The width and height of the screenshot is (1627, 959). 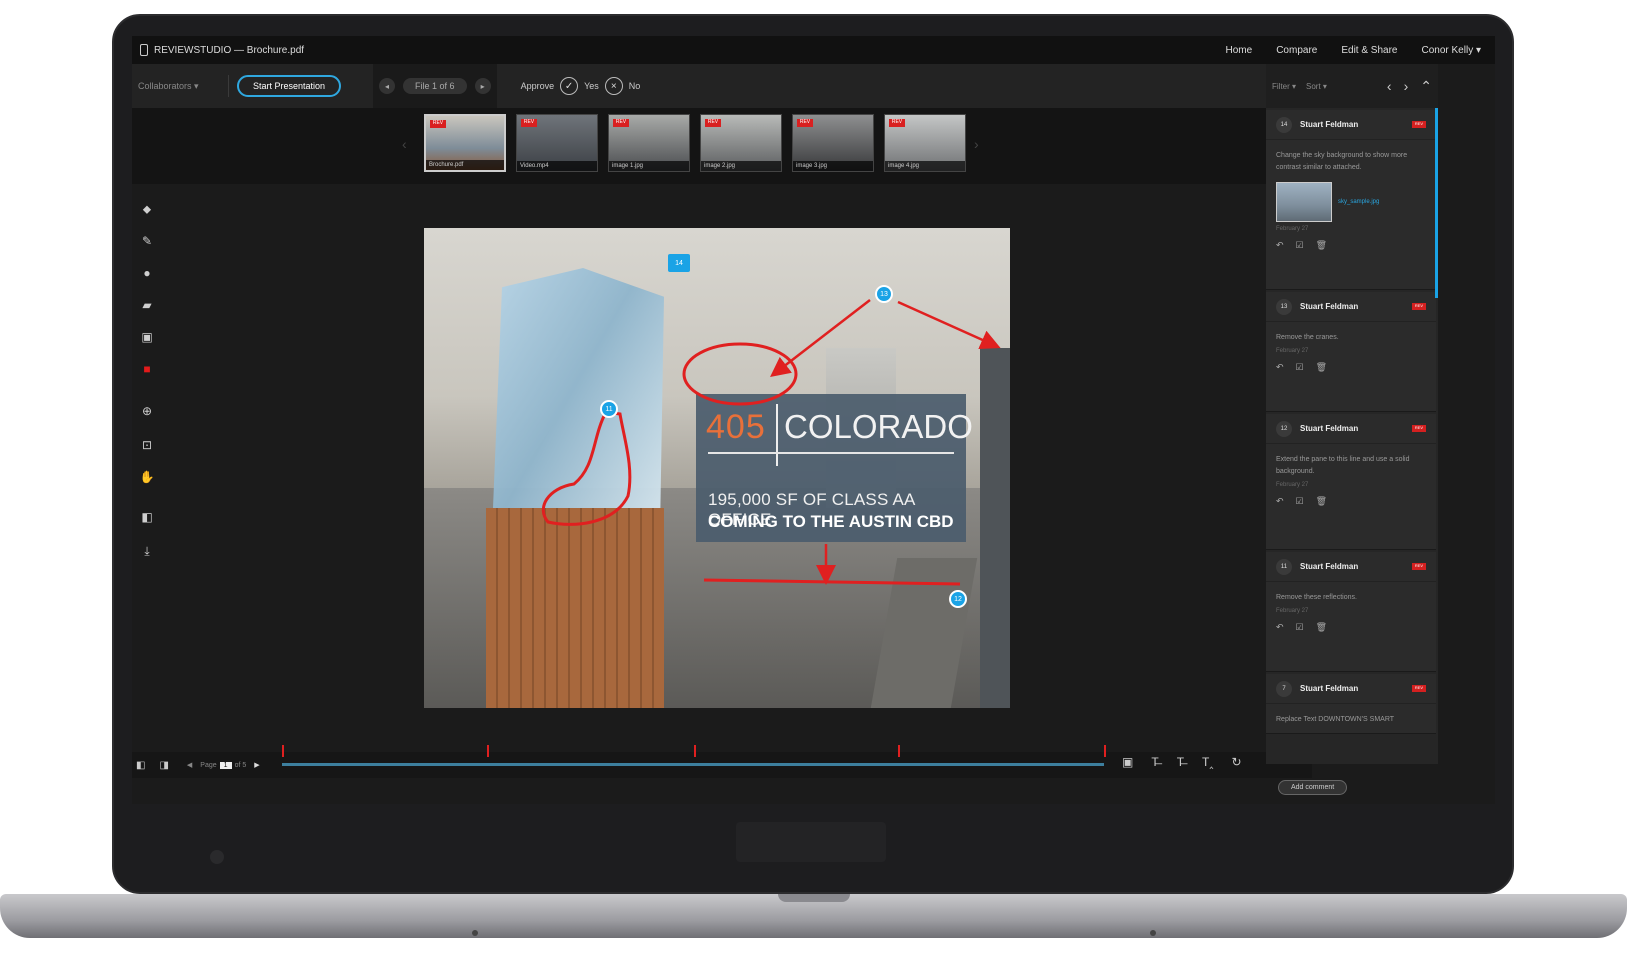 I want to click on page-input: 1, so click(x=225, y=765).